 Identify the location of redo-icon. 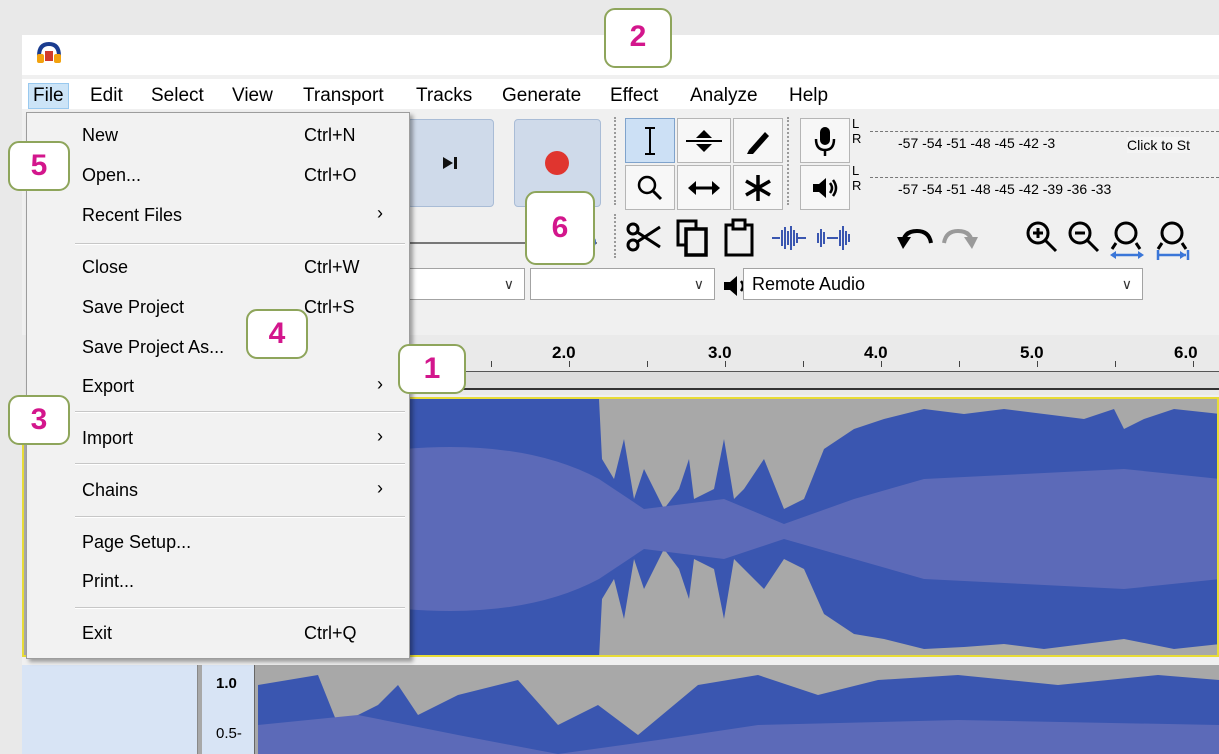
(960, 238).